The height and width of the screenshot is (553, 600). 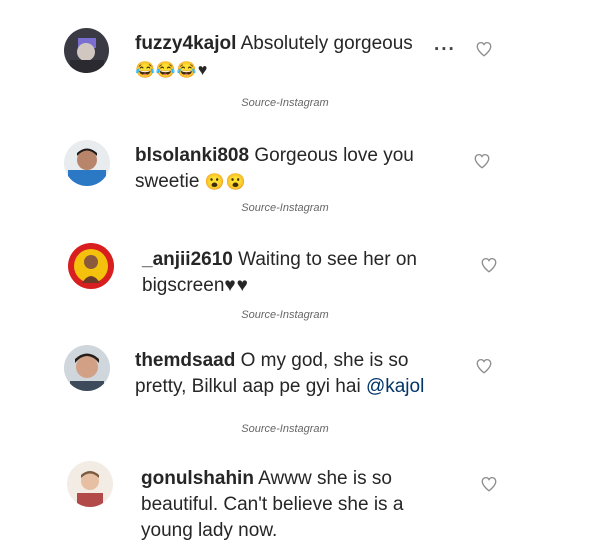 What do you see at coordinates (327, 259) in the screenshot?
I see `comment-text: Waiting to see her on` at bounding box center [327, 259].